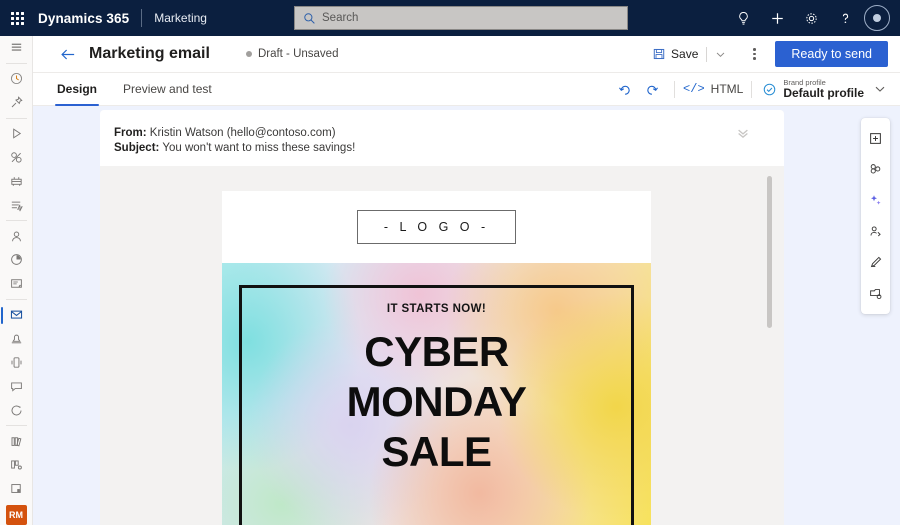 The image size is (900, 525). Describe the element at coordinates (770, 89) in the screenshot. I see `verified-check-icon` at that location.